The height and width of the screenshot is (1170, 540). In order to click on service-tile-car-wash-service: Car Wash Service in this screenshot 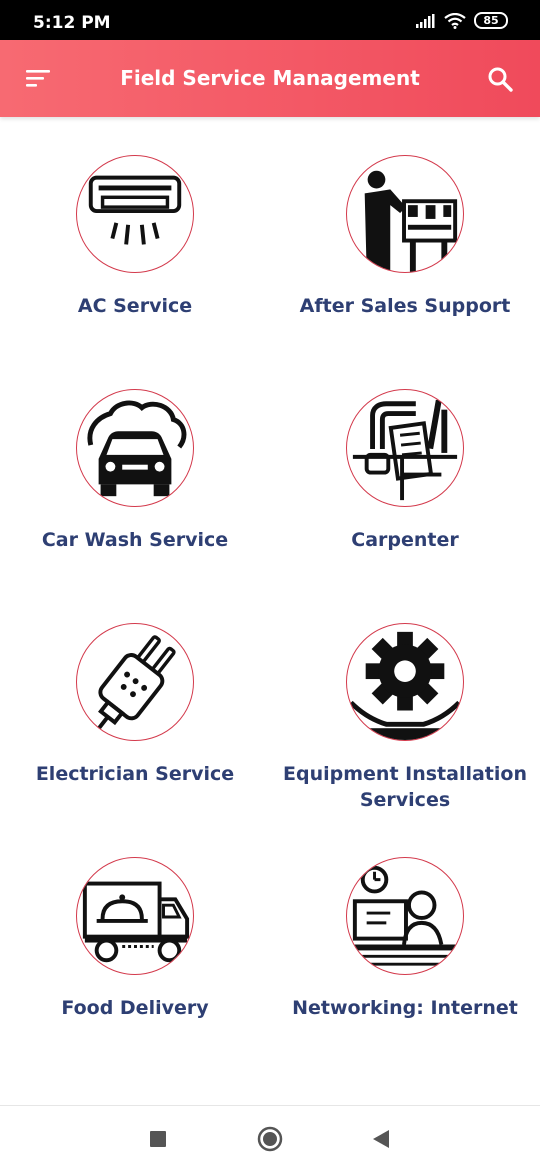, I will do `click(135, 468)`.